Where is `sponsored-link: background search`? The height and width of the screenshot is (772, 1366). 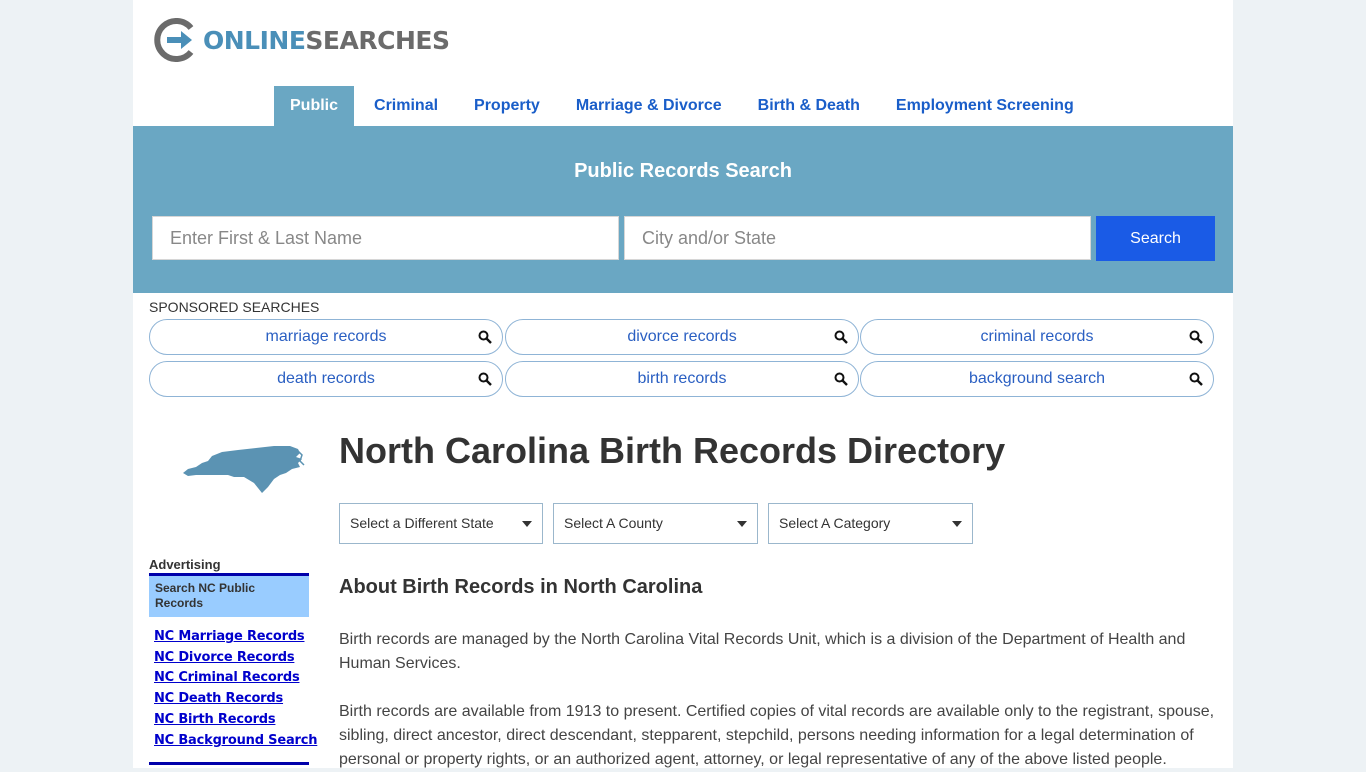 sponsored-link: background search is located at coordinates (1037, 379).